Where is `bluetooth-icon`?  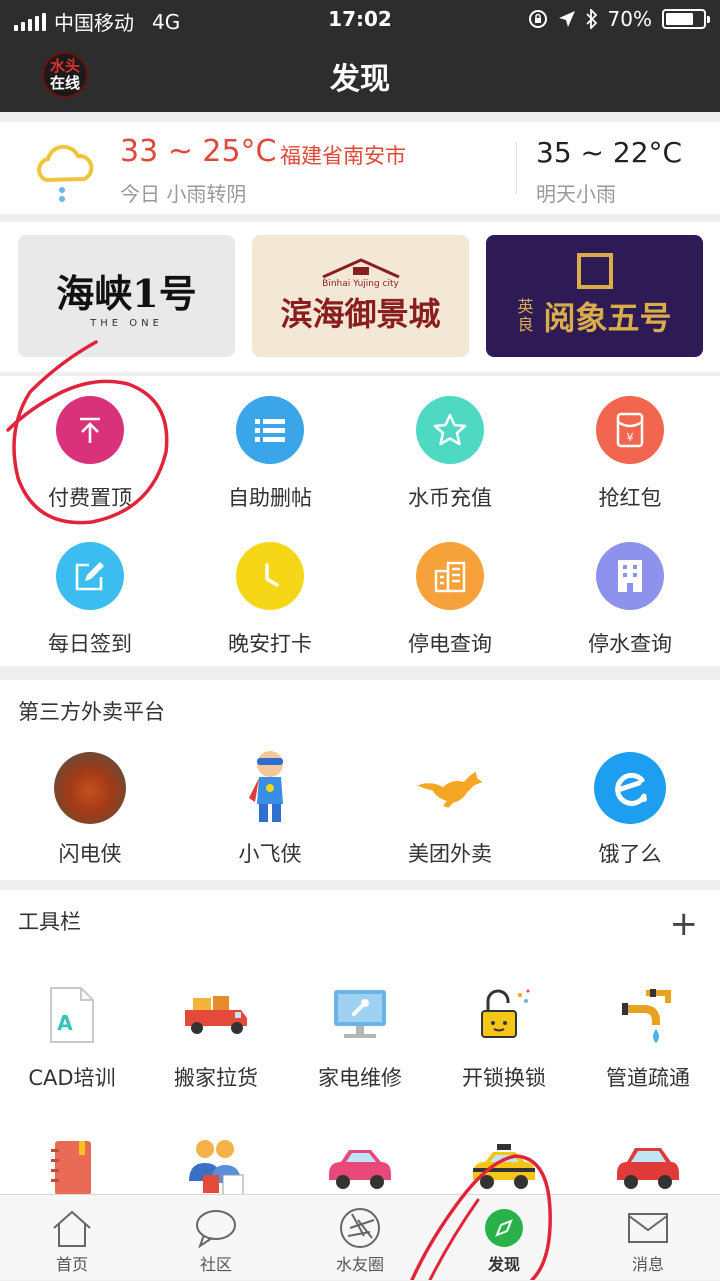 bluetooth-icon is located at coordinates (591, 19).